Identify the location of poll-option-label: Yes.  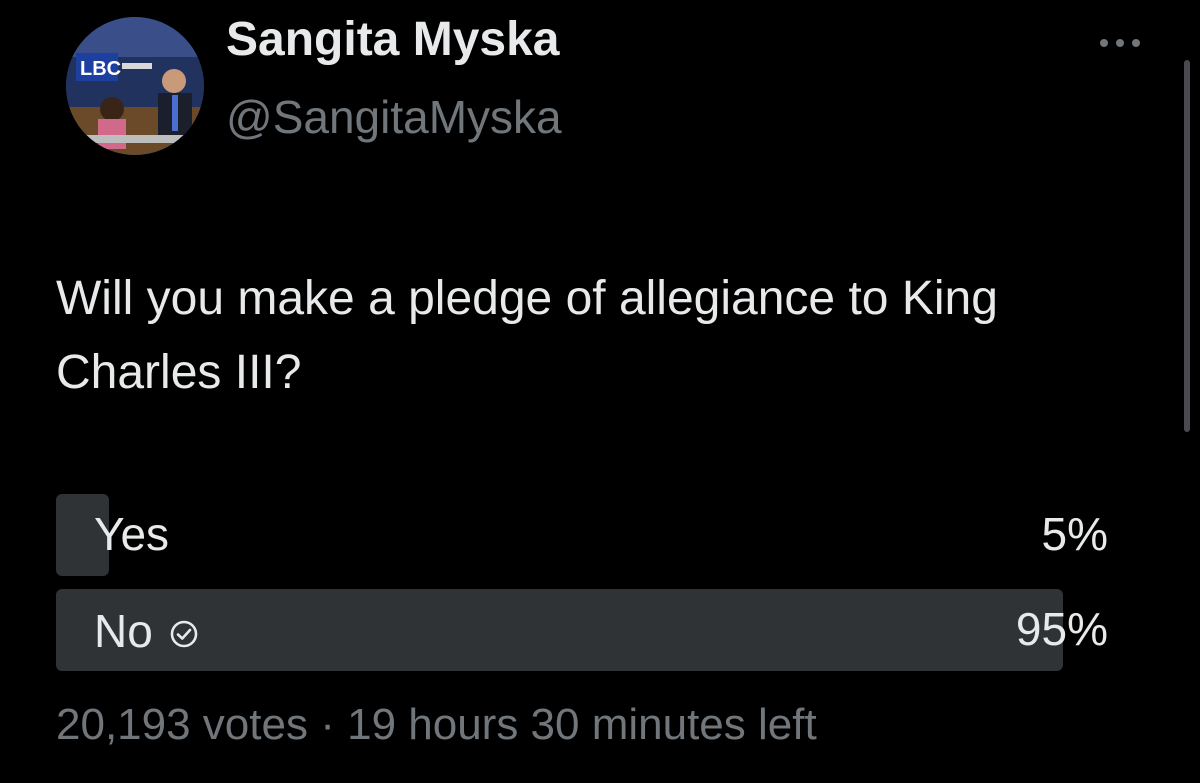
(131, 534).